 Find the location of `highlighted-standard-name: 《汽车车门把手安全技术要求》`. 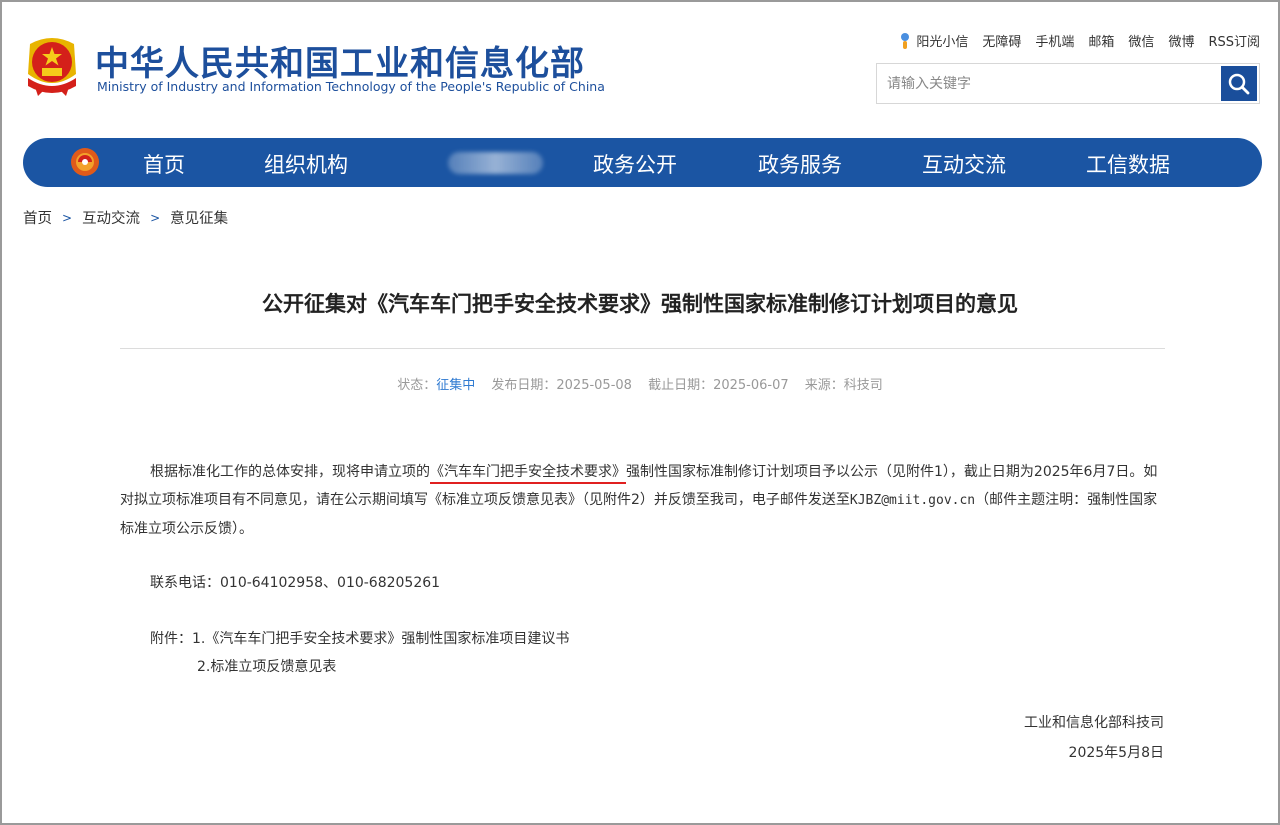

highlighted-standard-name: 《汽车车门把手安全技术要求》 is located at coordinates (528, 474).